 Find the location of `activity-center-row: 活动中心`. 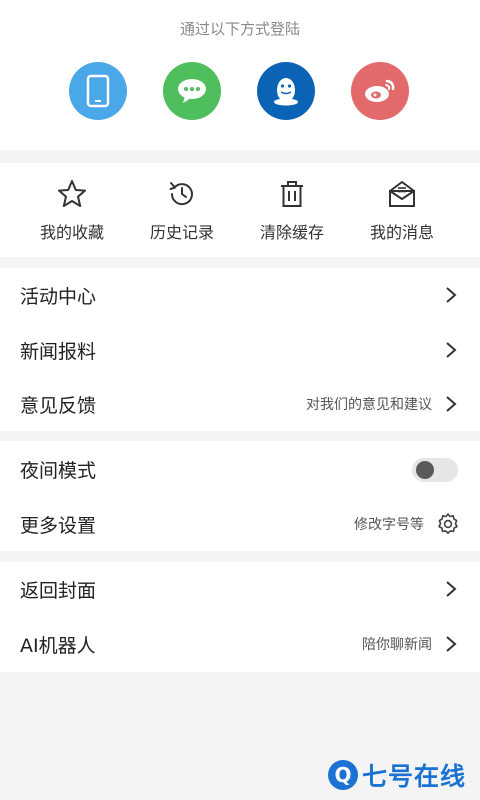

activity-center-row: 活动中心 is located at coordinates (240, 295).